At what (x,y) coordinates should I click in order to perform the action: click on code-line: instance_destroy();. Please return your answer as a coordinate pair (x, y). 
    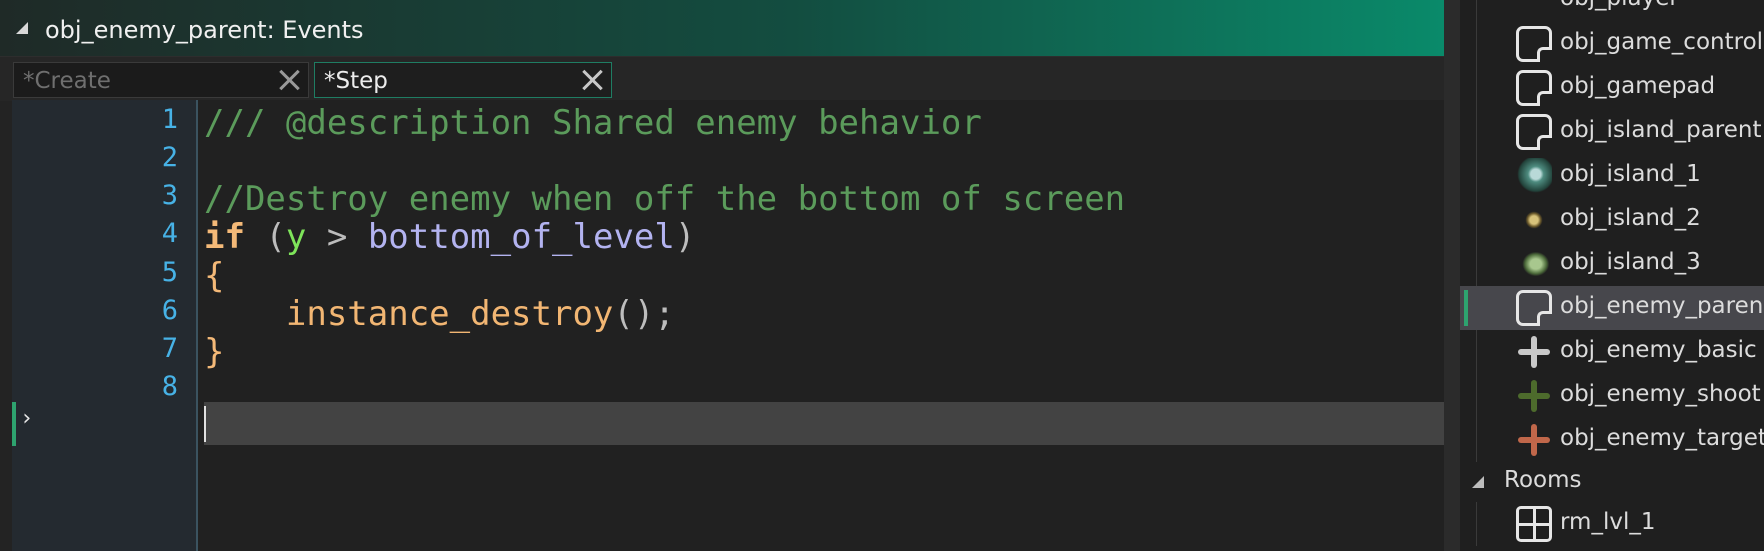
    Looking at the image, I should click on (824, 314).